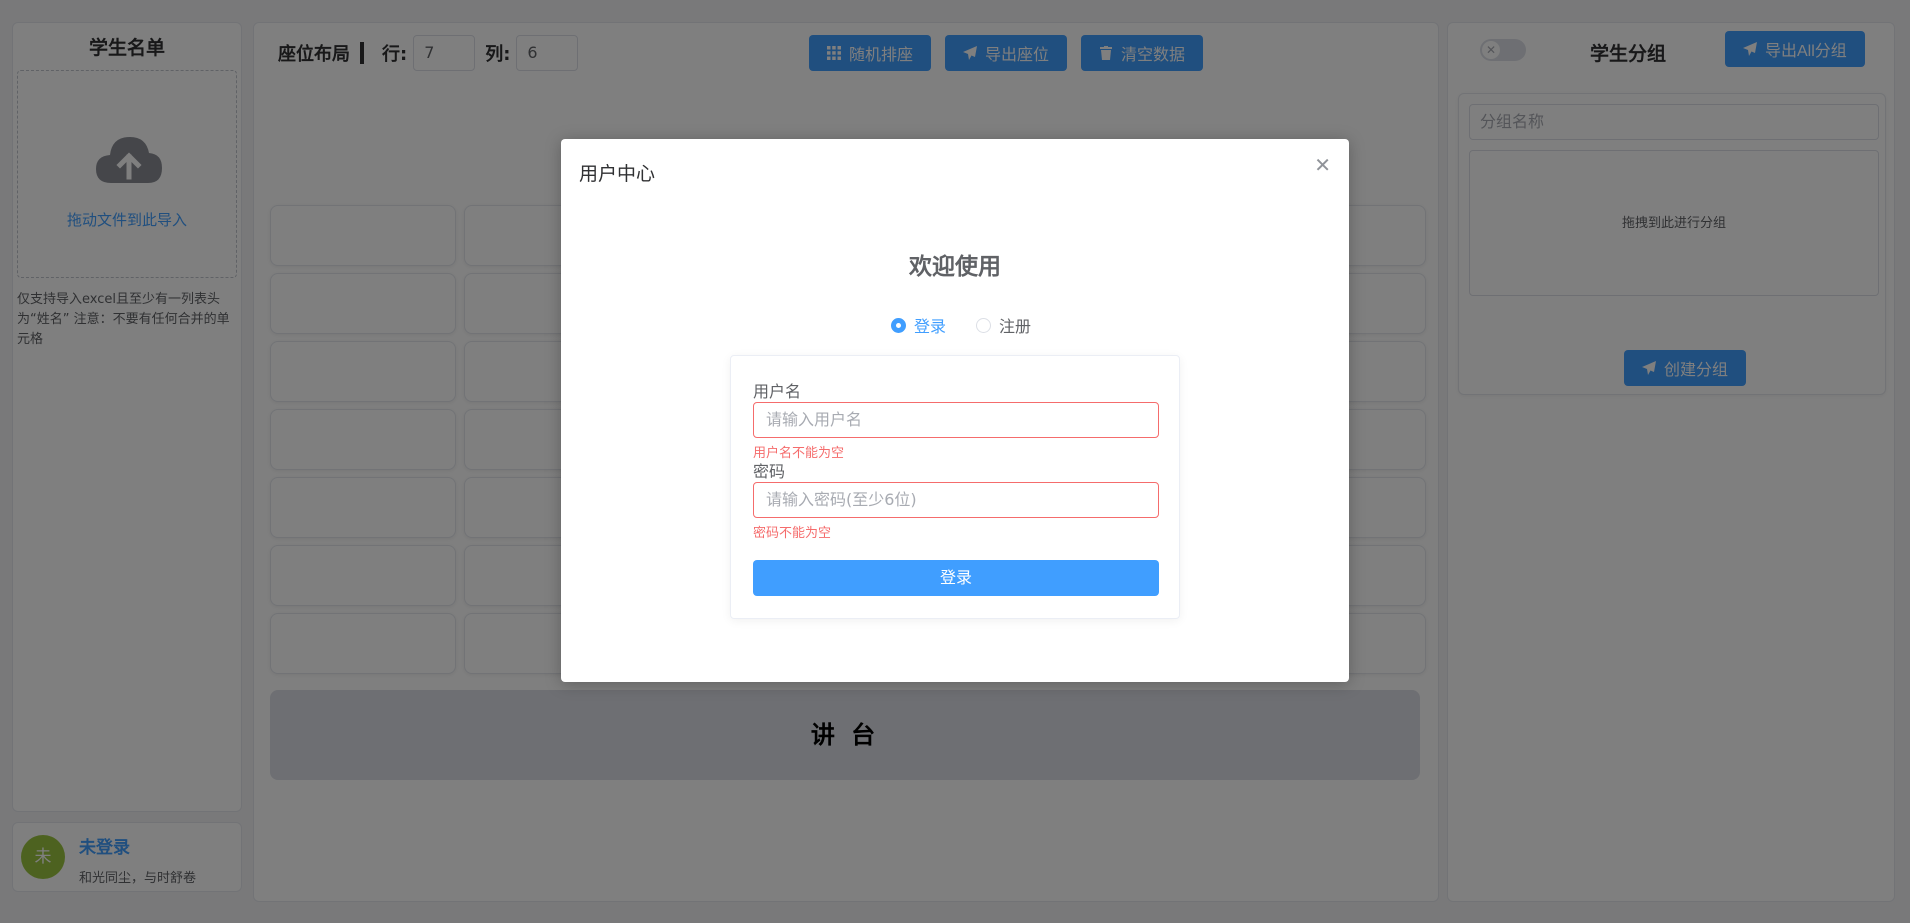  I want to click on radio-checked-icon, so click(898, 325).